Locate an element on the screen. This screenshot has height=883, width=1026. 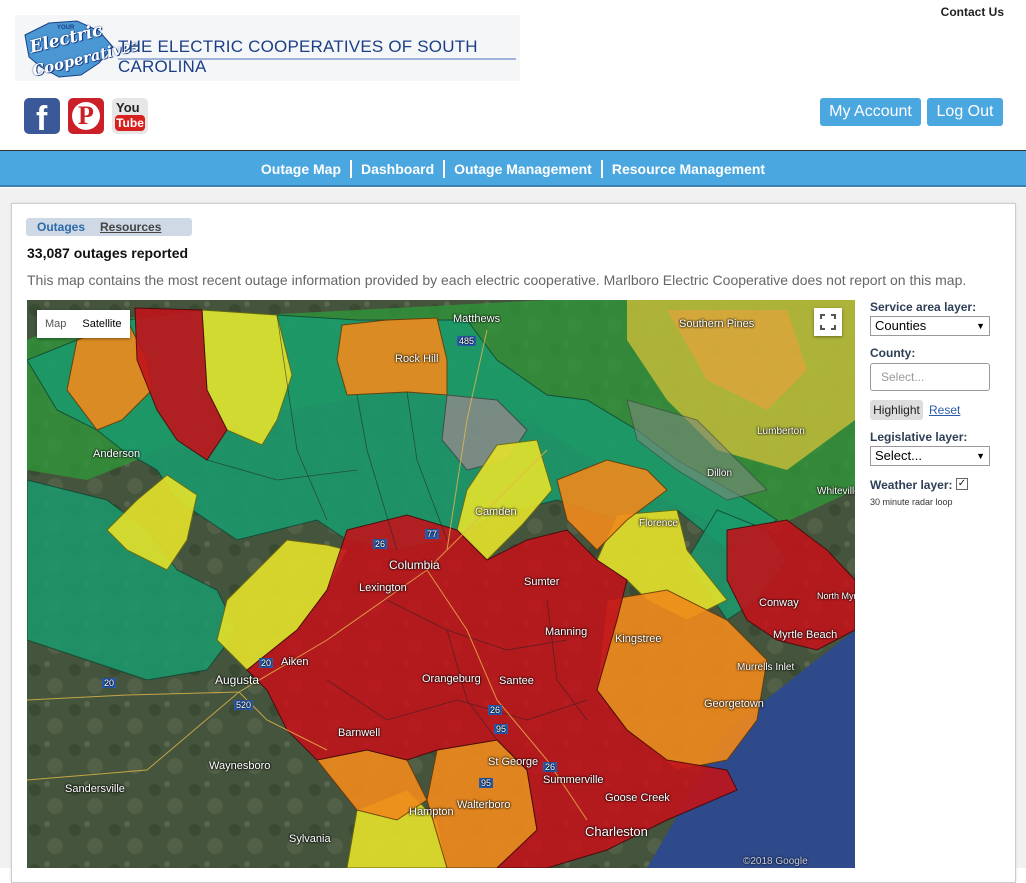
outage-count: 33,087 outages reported is located at coordinates (108, 253).